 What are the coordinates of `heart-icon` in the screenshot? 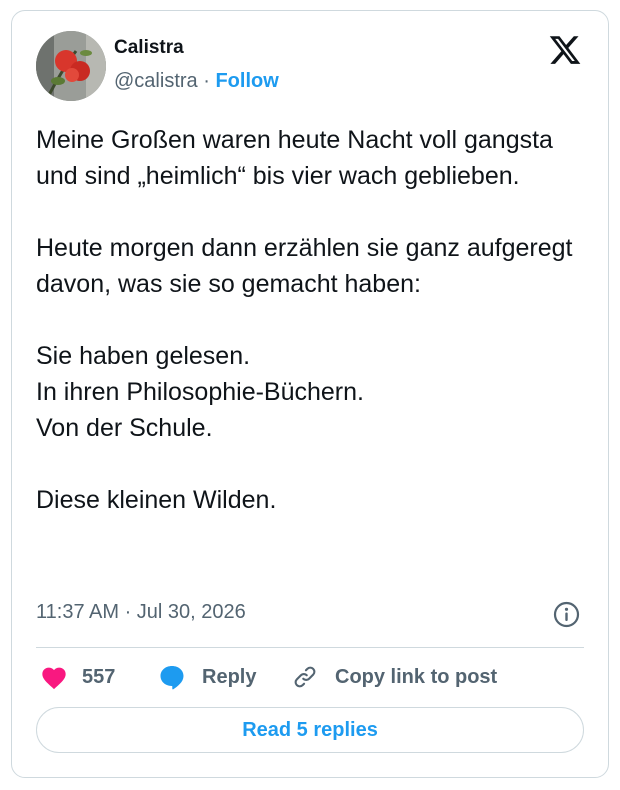 It's located at (54, 677).